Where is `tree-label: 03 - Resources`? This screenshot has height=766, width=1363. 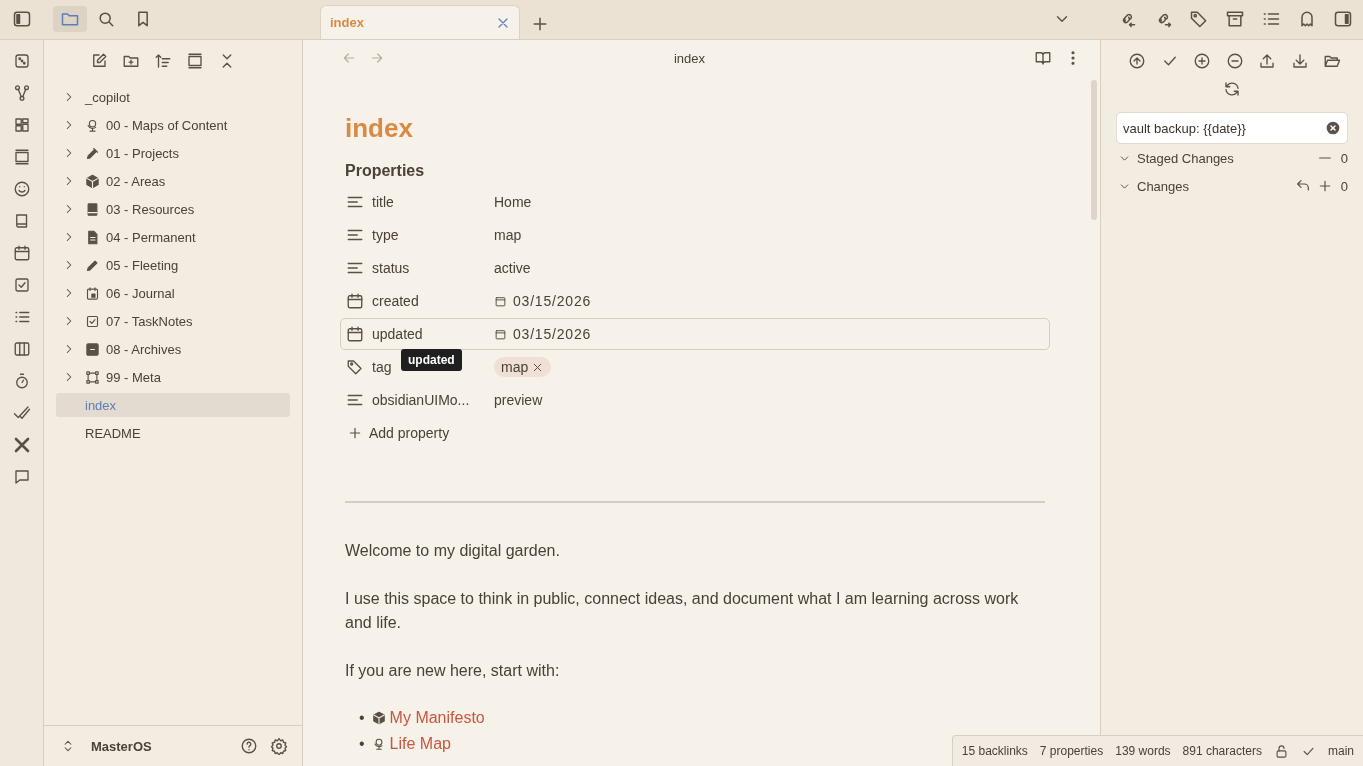
tree-label: 03 - Resources is located at coordinates (150, 209).